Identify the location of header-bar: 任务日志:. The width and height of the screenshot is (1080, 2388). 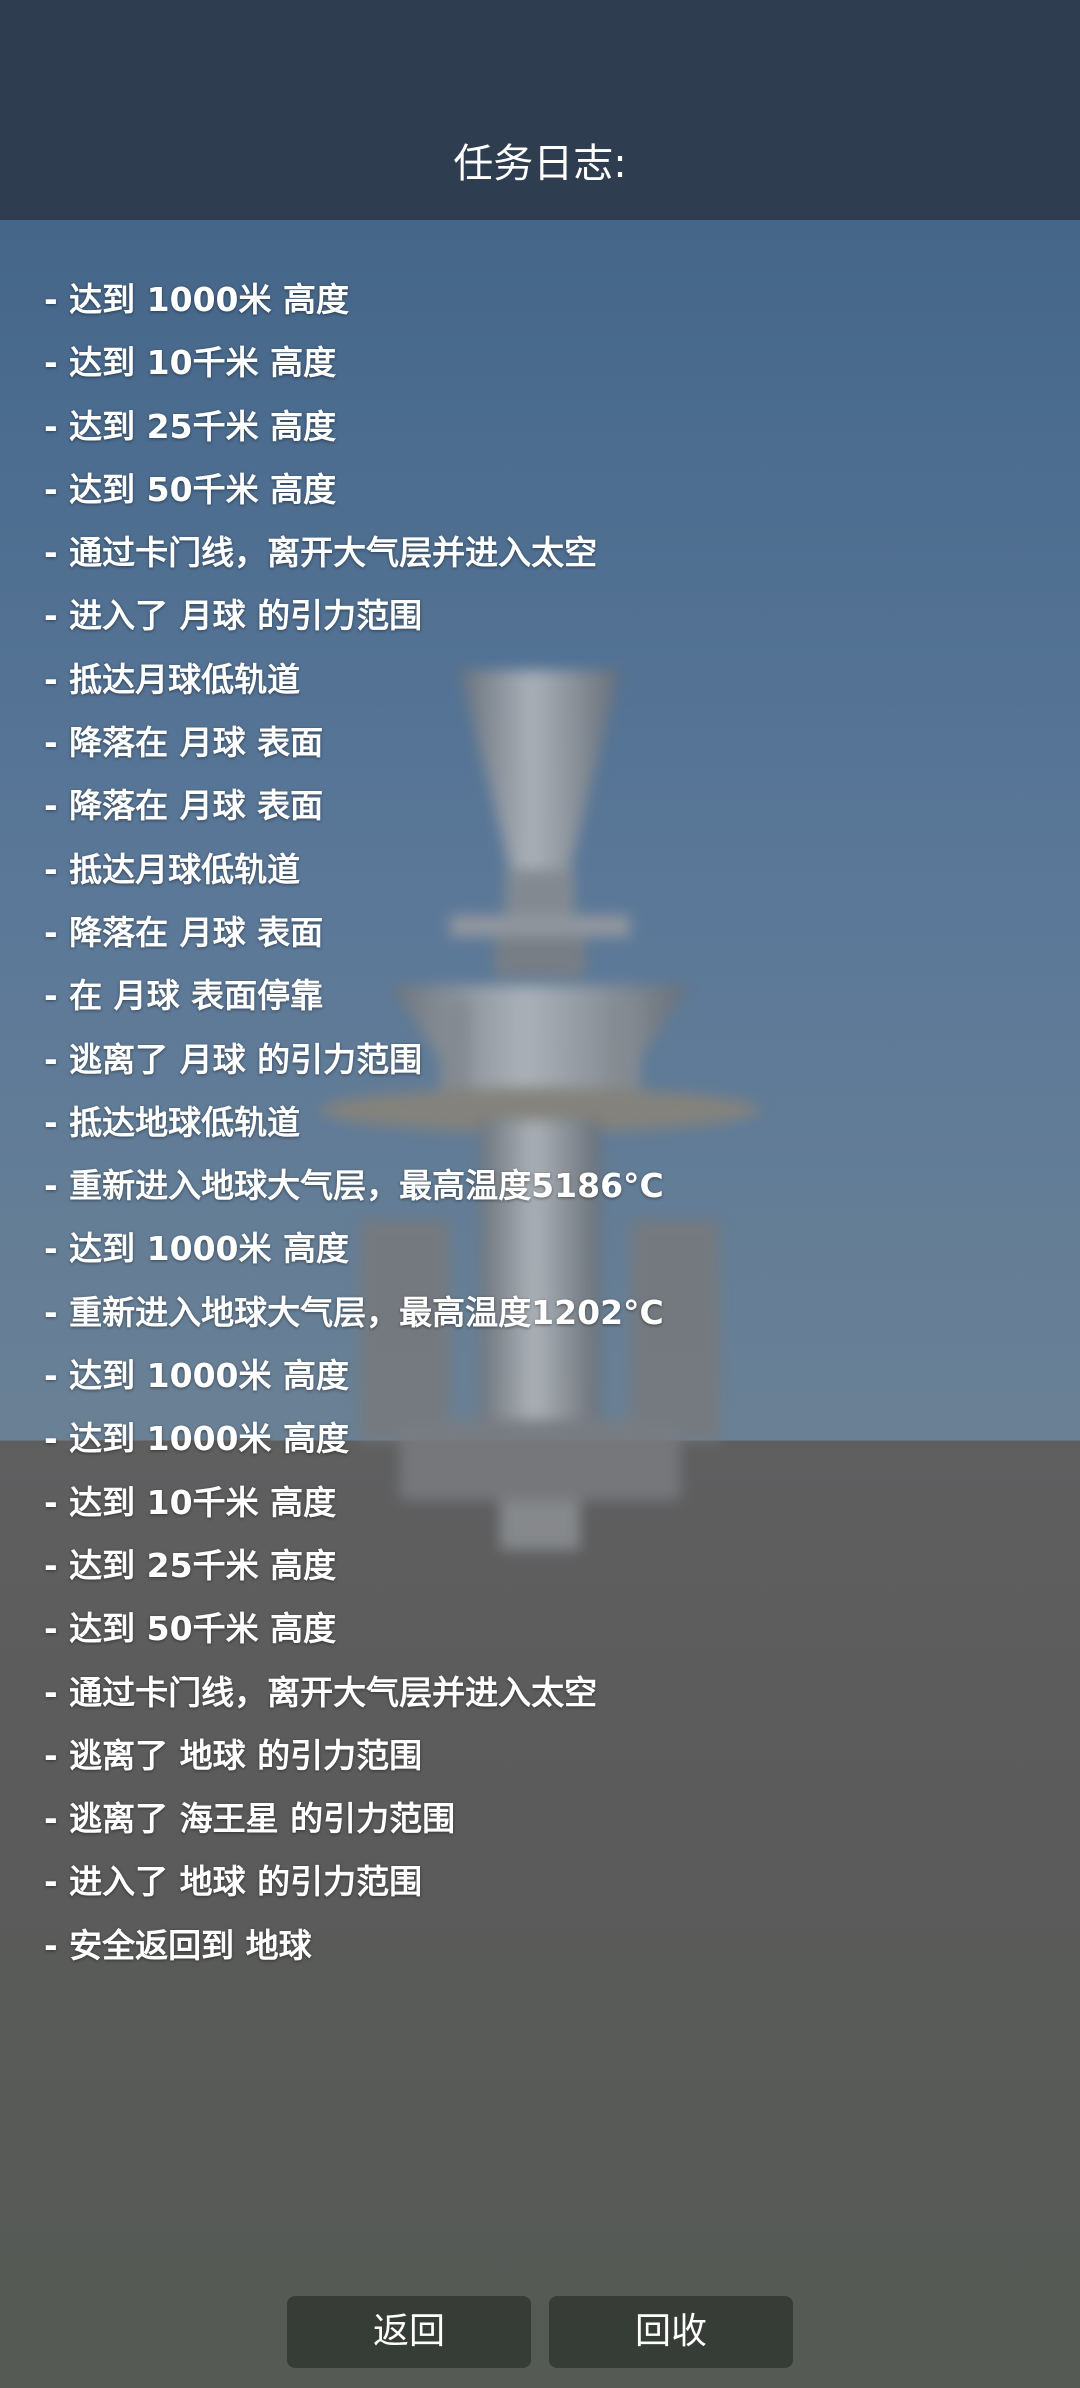
(540, 110).